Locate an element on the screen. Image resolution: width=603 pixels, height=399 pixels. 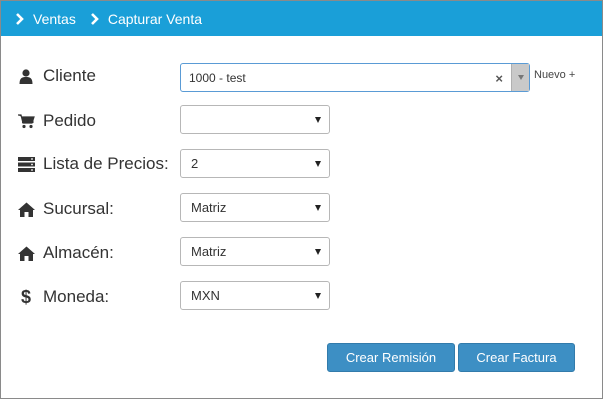
crear-factura-button: Crear Factura is located at coordinates (516, 357).